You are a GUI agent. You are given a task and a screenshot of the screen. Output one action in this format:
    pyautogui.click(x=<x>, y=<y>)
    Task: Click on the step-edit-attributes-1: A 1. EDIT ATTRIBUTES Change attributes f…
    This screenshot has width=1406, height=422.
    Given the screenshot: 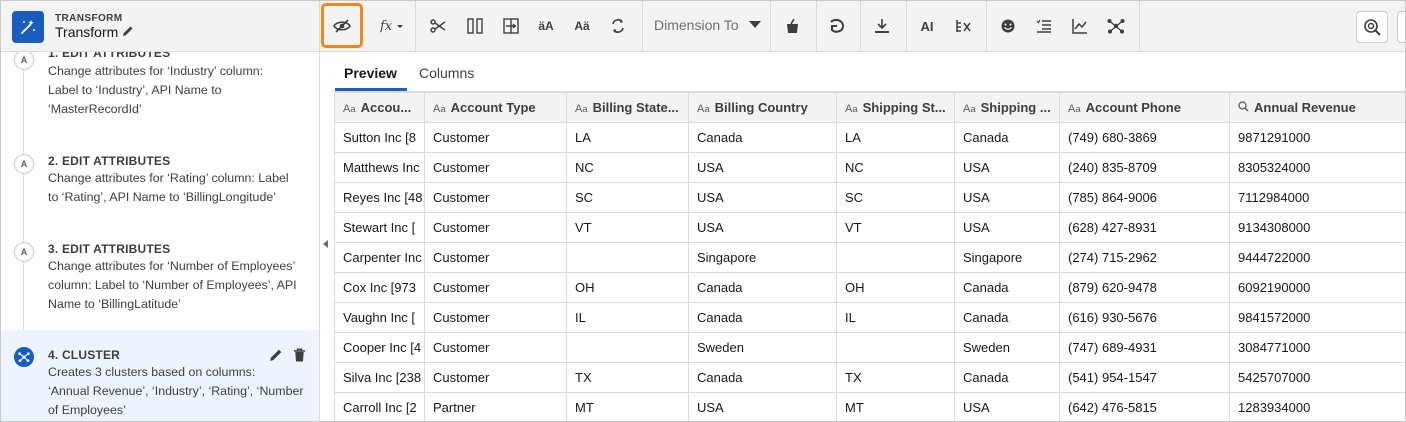 What is the action you would take?
    pyautogui.click(x=160, y=92)
    